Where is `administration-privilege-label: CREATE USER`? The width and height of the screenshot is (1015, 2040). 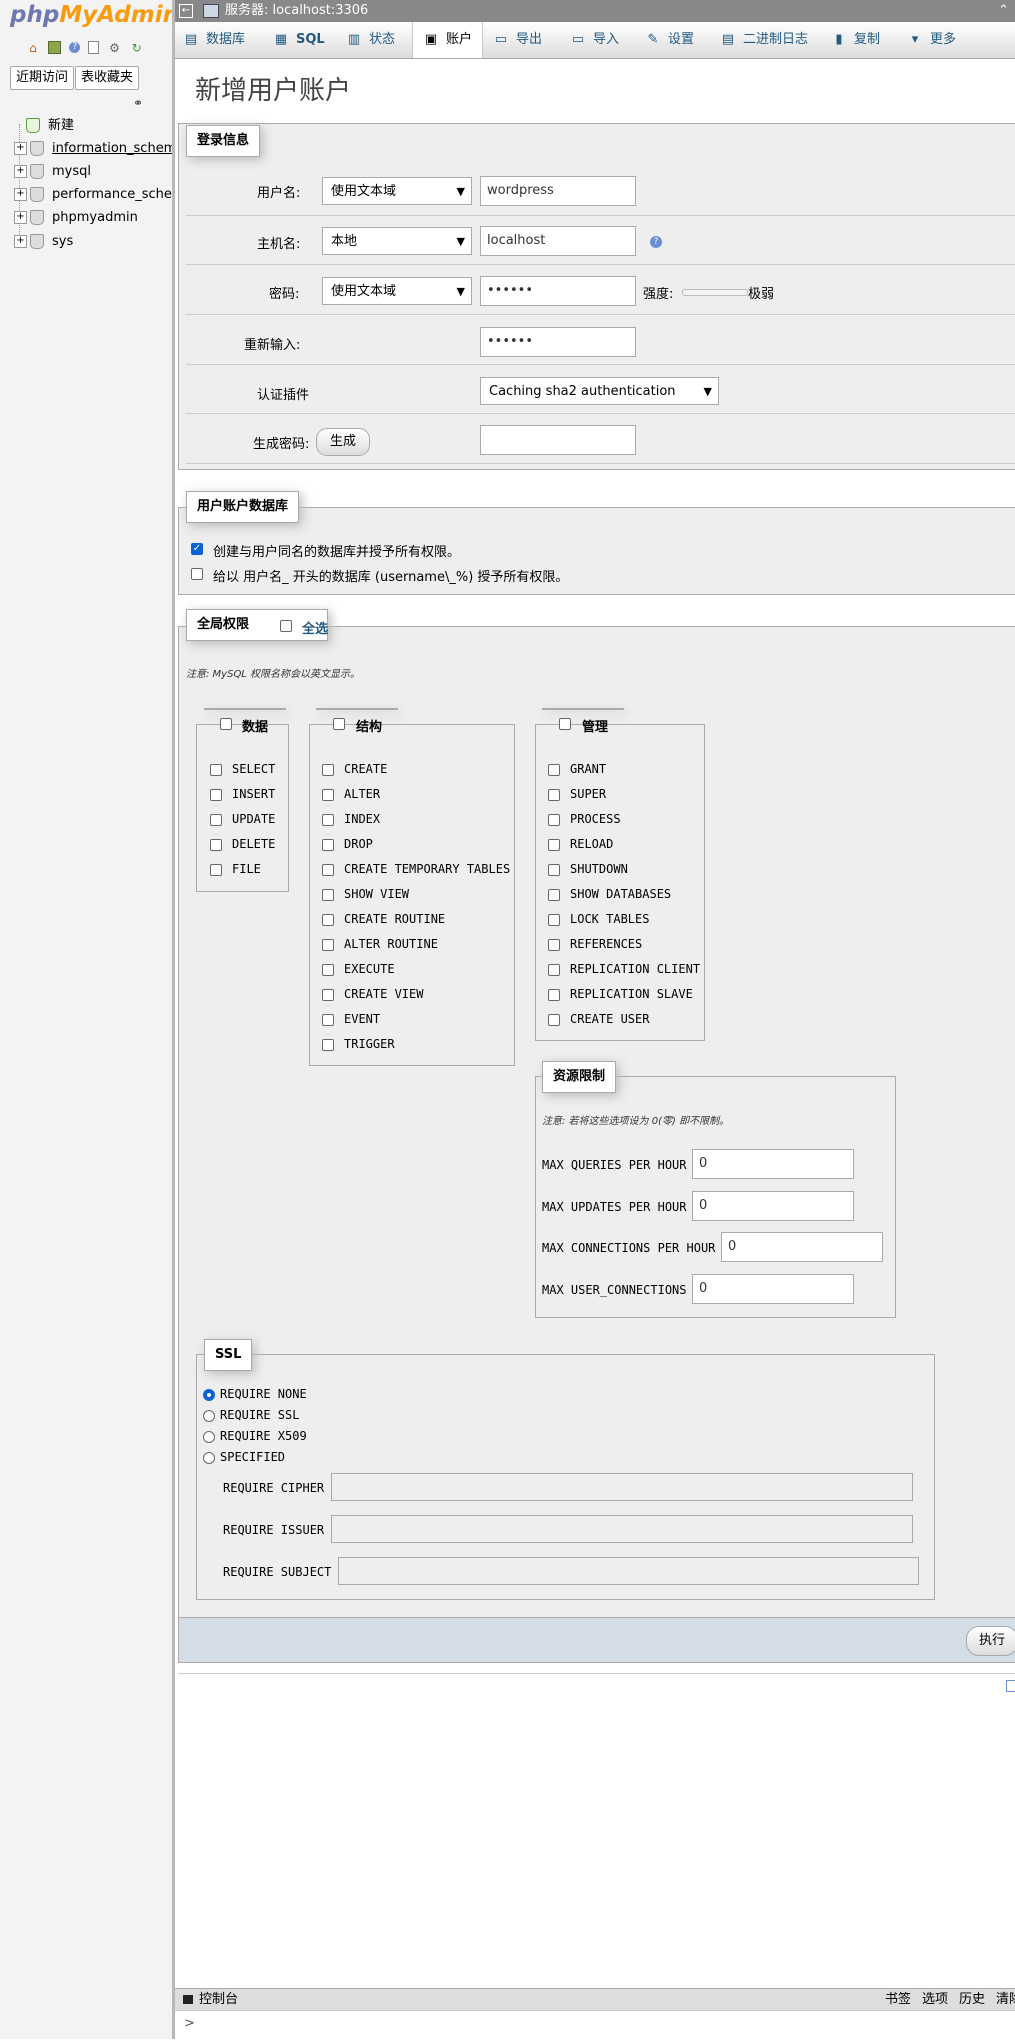
administration-privilege-label: CREATE USER is located at coordinates (609, 1019).